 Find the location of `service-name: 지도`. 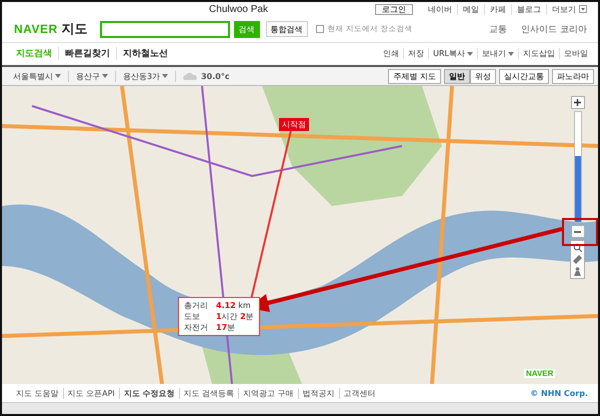

service-name: 지도 is located at coordinates (75, 29).